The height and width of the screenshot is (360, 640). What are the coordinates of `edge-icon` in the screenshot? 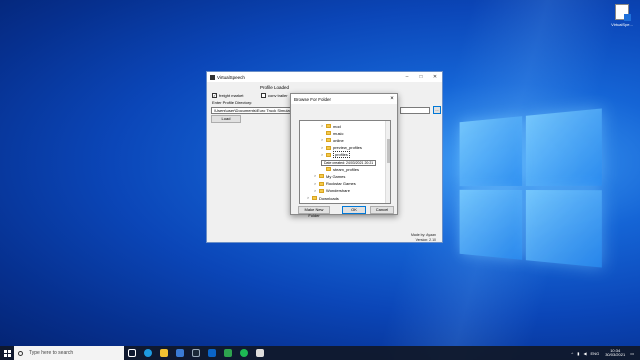 It's located at (148, 353).